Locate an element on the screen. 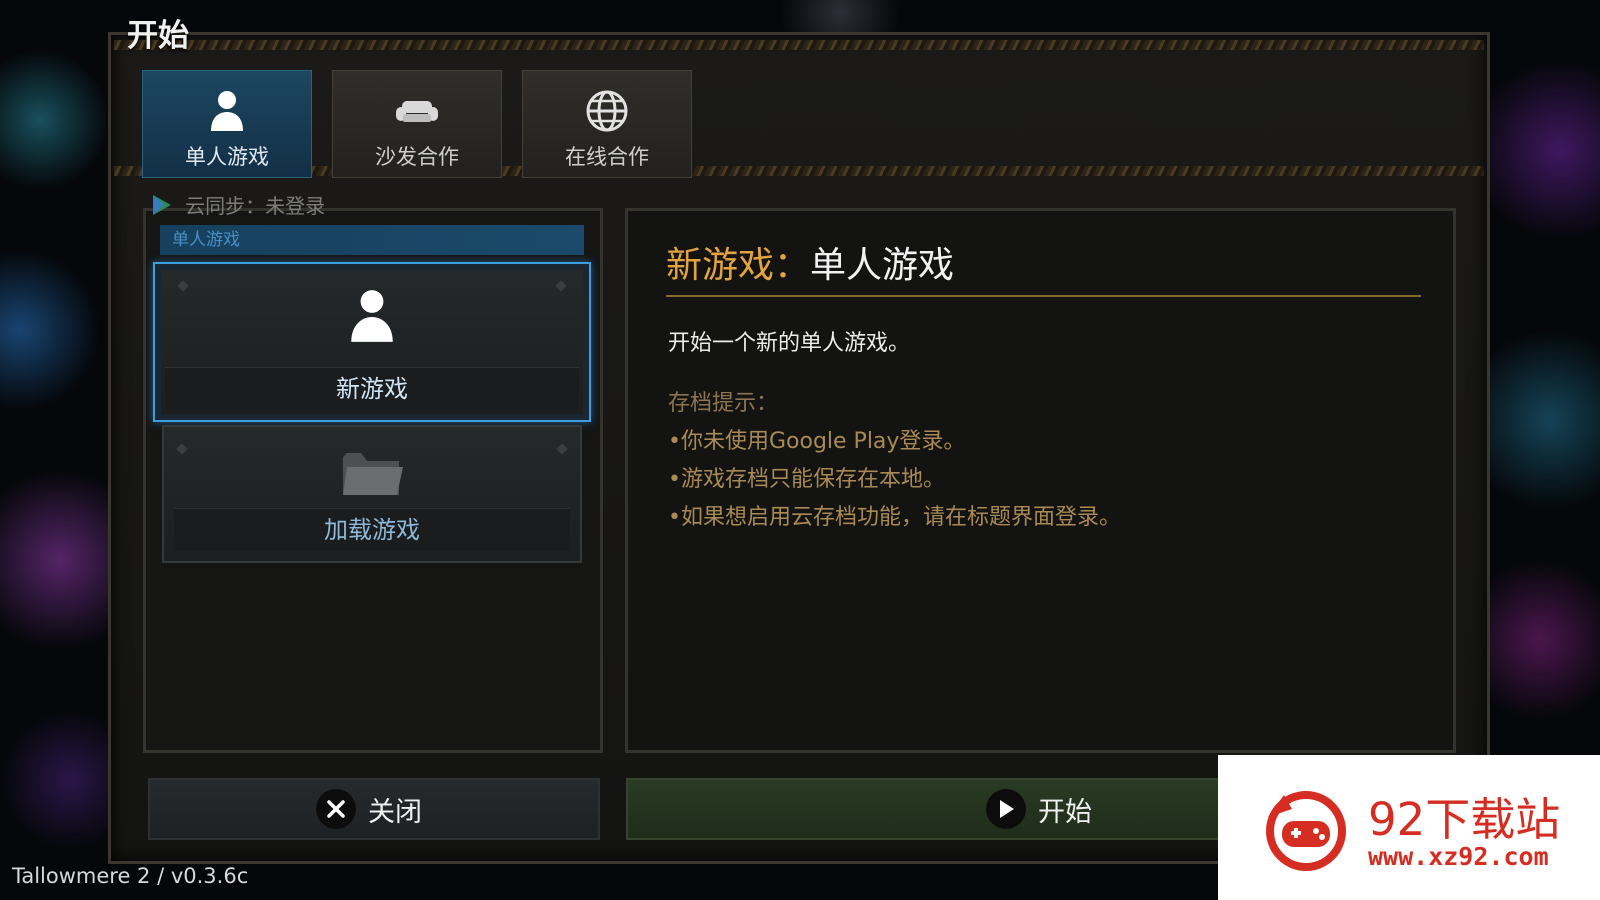 This screenshot has width=1600, height=900. hint-title: 存档提示： is located at coordinates (723, 403).